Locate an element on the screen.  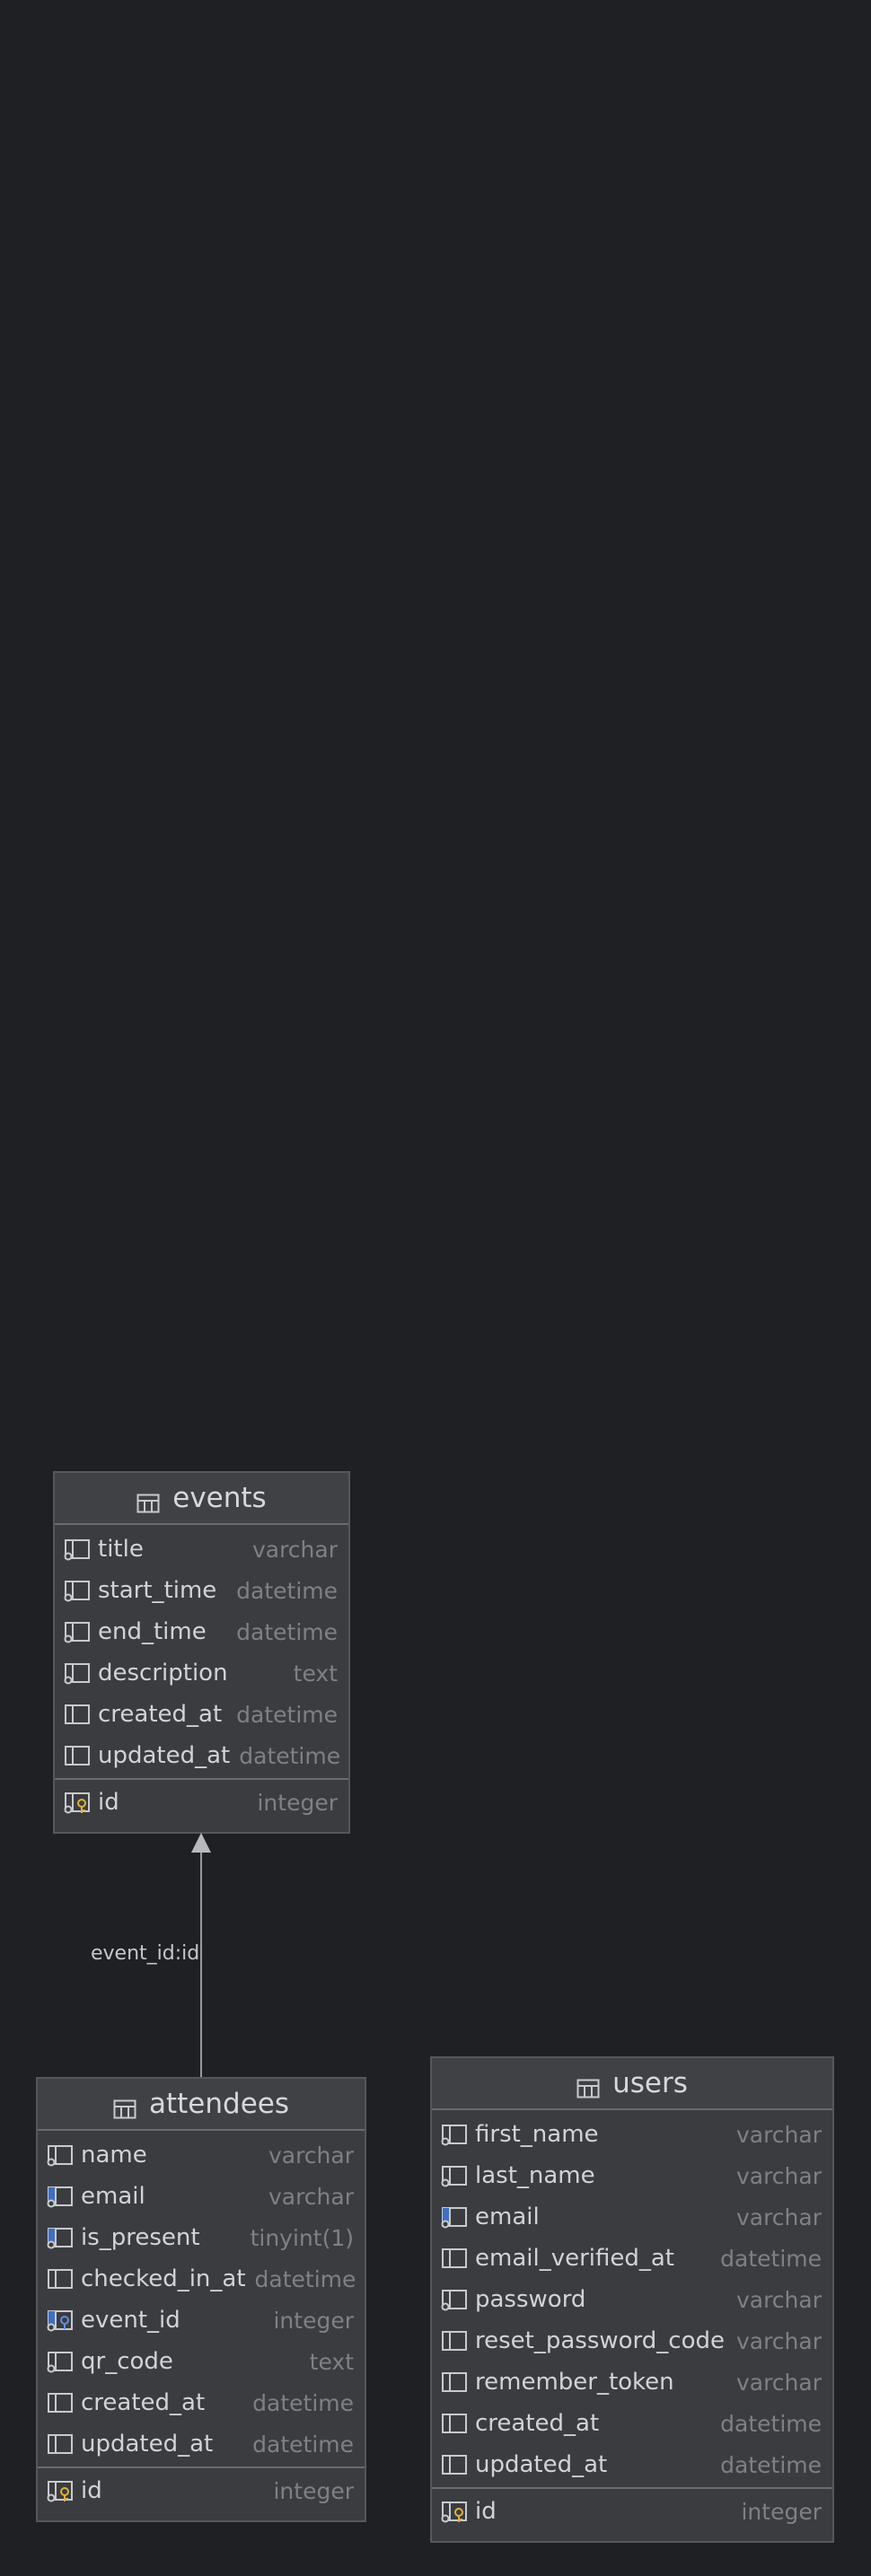
relation-arrowhead is located at coordinates (201, 1843).